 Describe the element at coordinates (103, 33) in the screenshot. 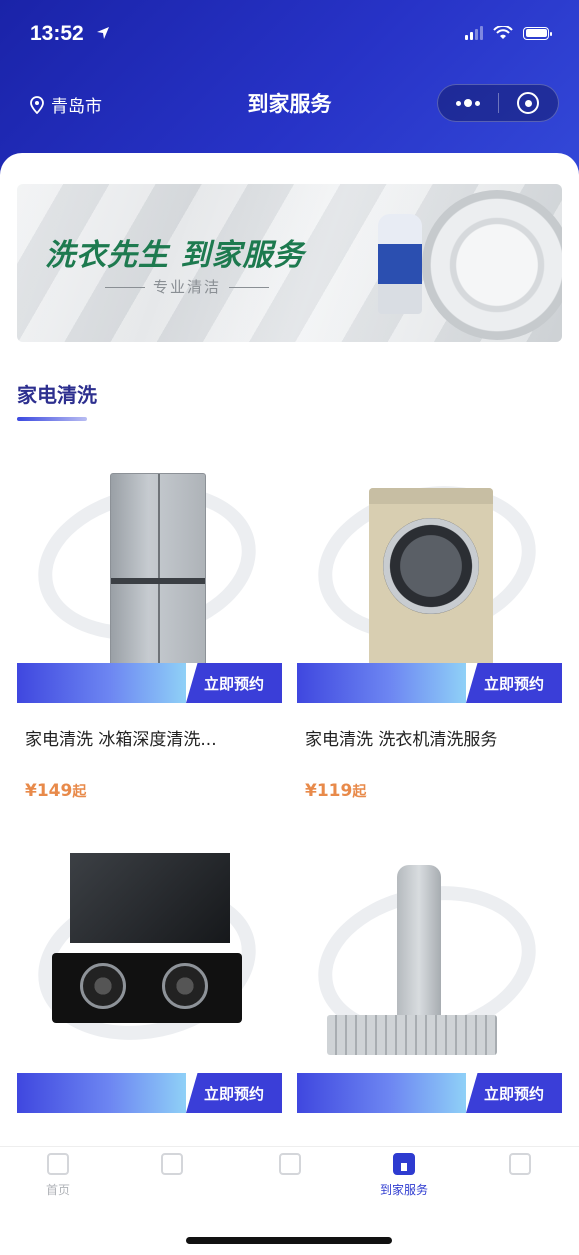

I see `location-arrow-icon` at that location.